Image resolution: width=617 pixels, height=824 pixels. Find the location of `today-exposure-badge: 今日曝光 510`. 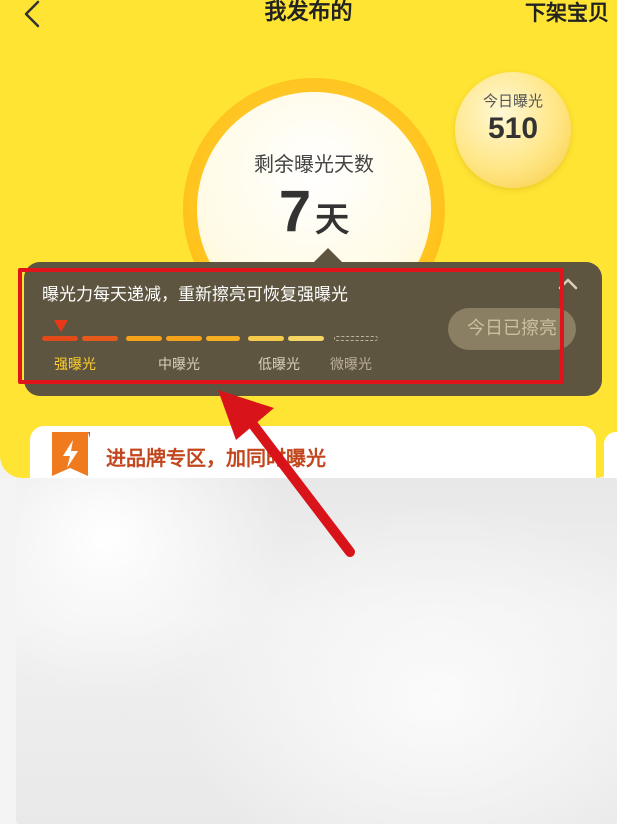

today-exposure-badge: 今日曝光 510 is located at coordinates (513, 130).